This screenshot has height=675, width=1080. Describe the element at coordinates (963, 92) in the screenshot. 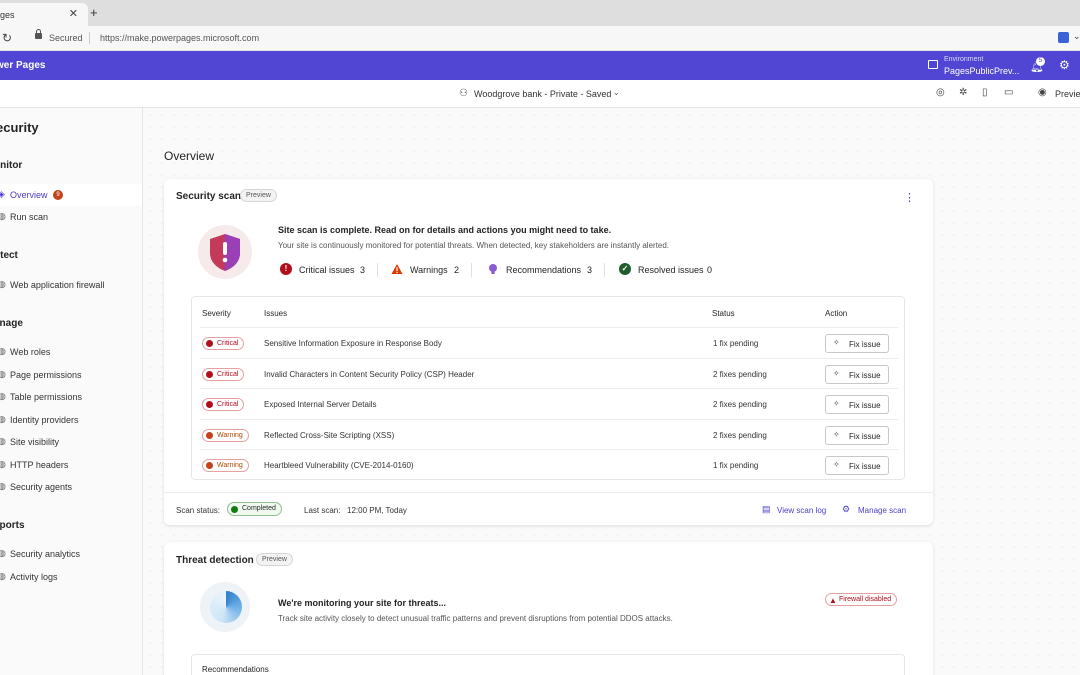

I see `accessibility-icon: ✲` at that location.